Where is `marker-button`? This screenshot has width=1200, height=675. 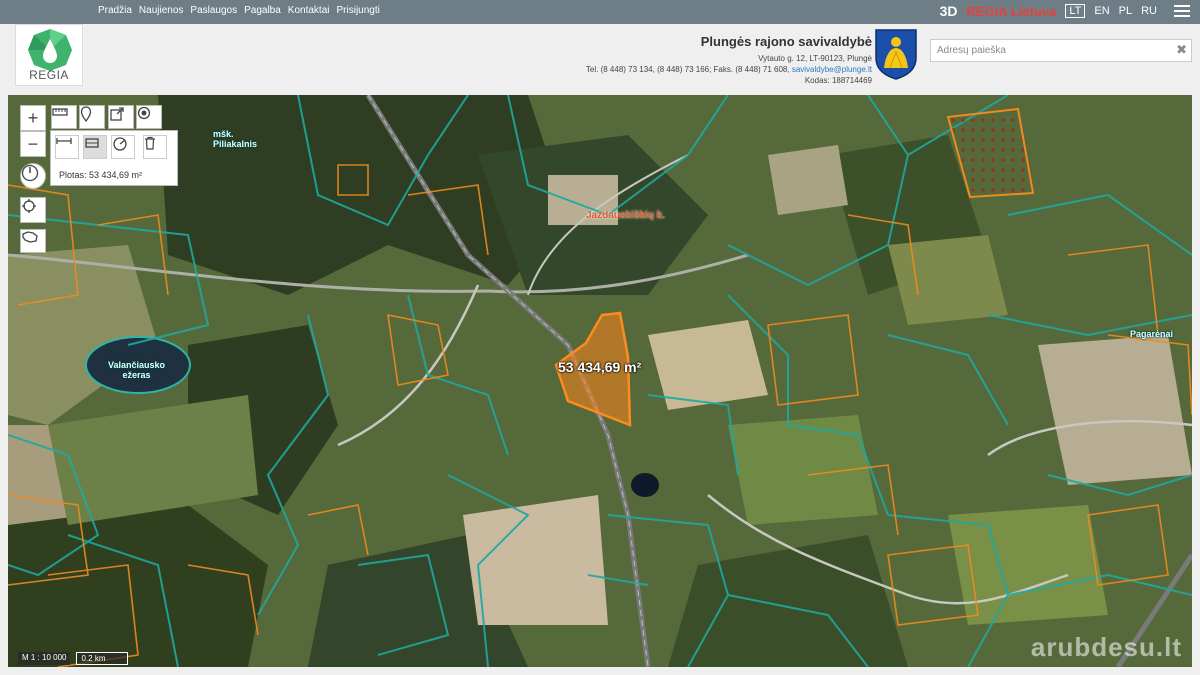 marker-button is located at coordinates (92, 117).